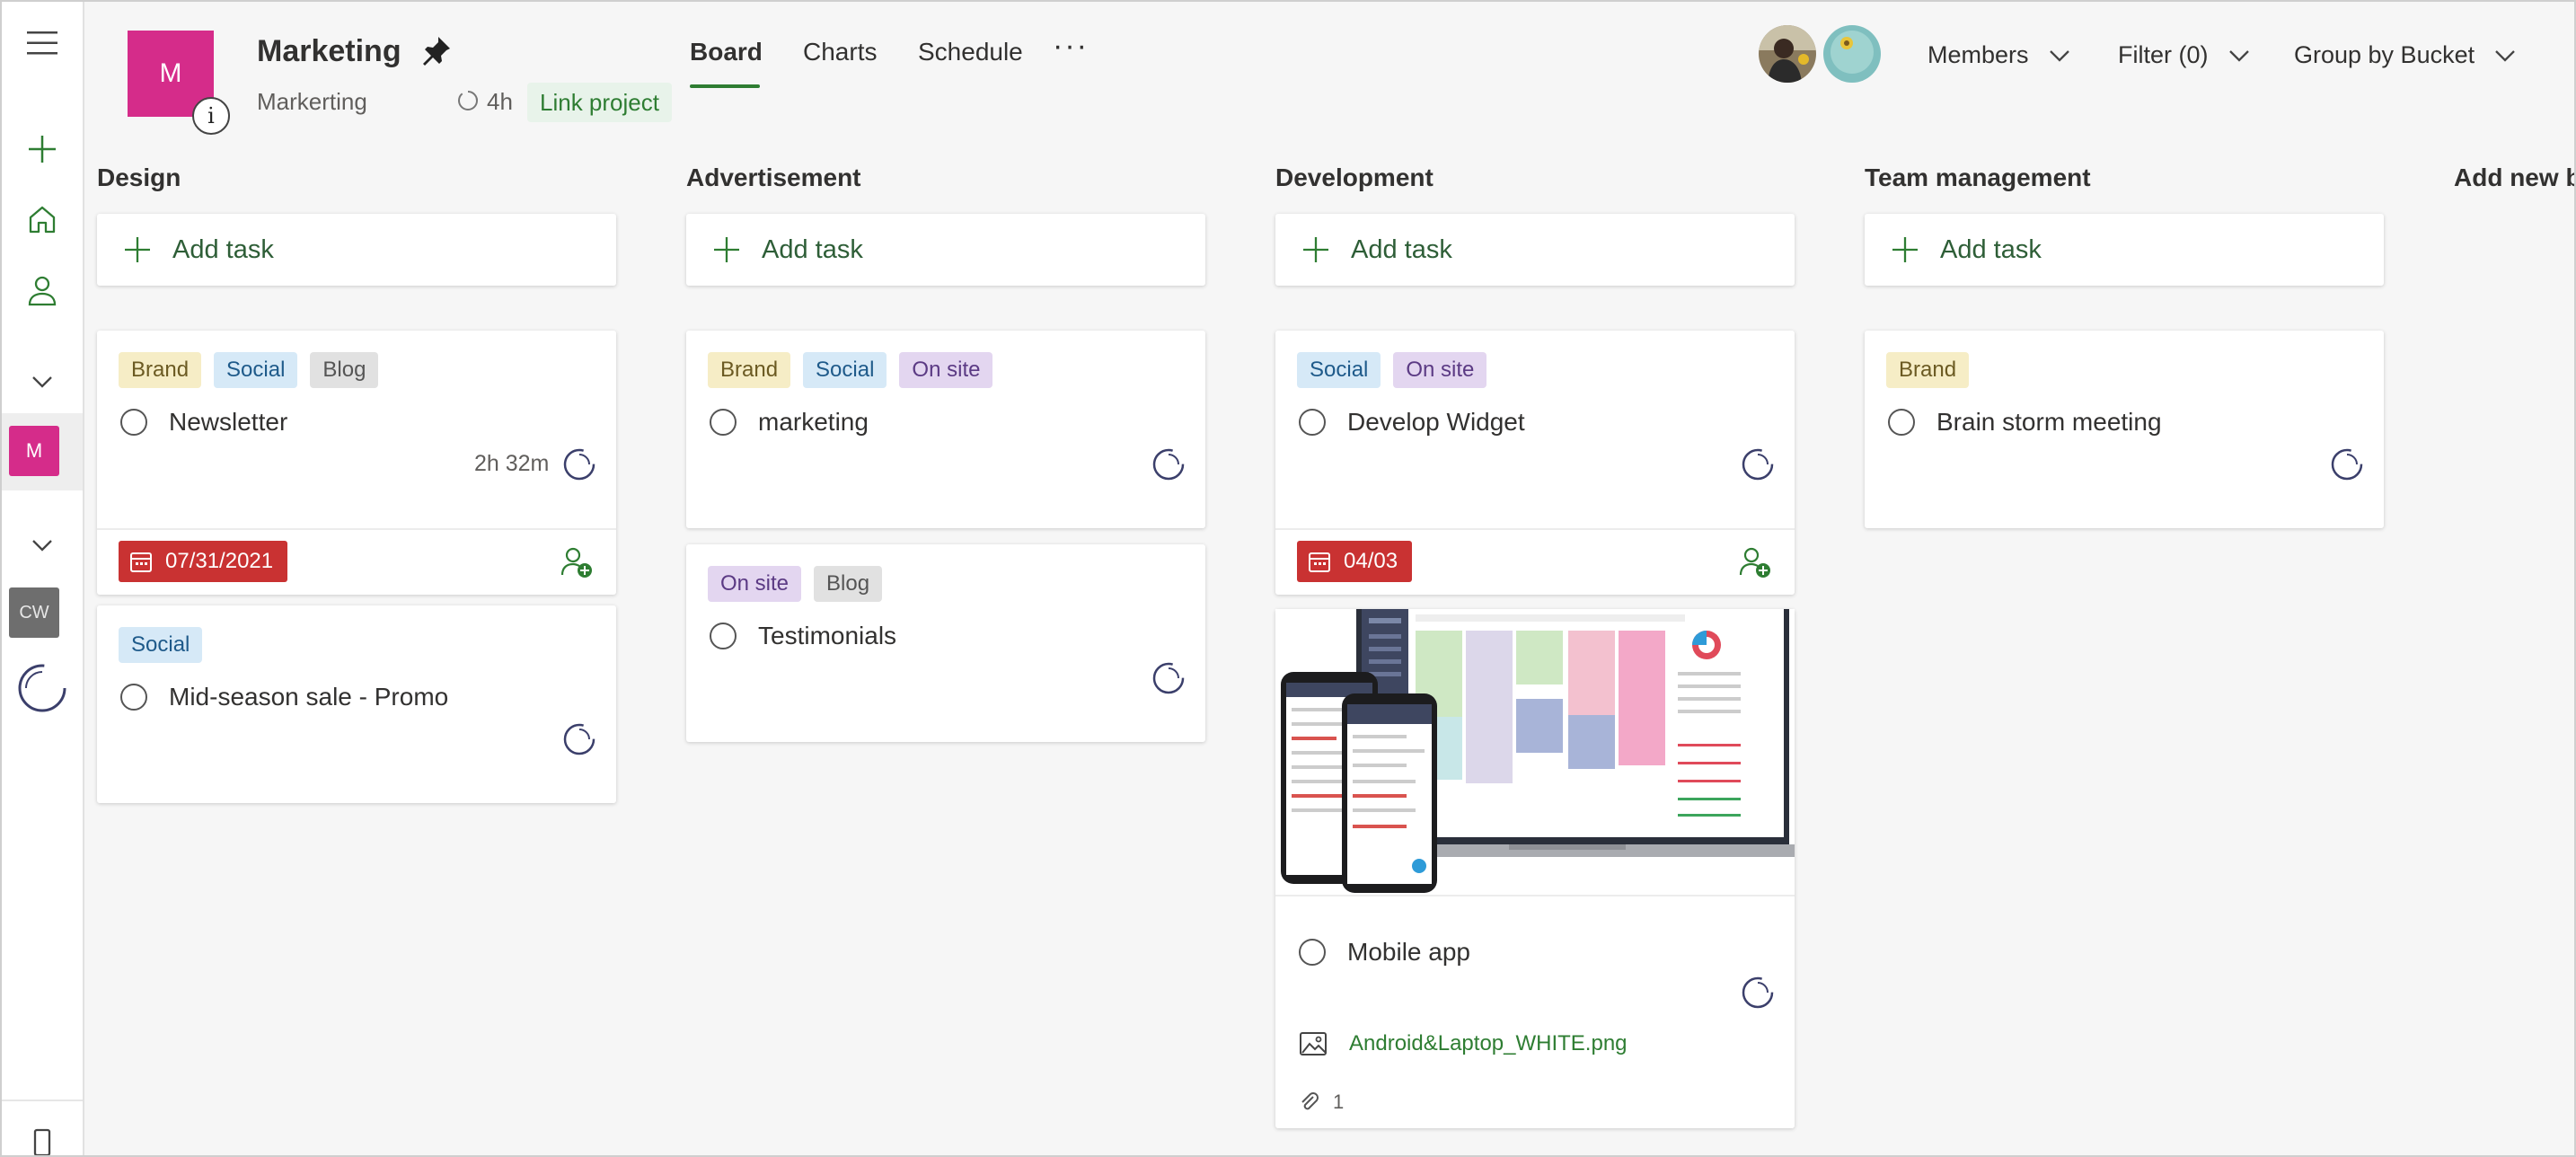 The image size is (2576, 1157). I want to click on task-card-mobile-app: Mobile app Android&Laptop_WHITE.png 1, so click(1535, 868).